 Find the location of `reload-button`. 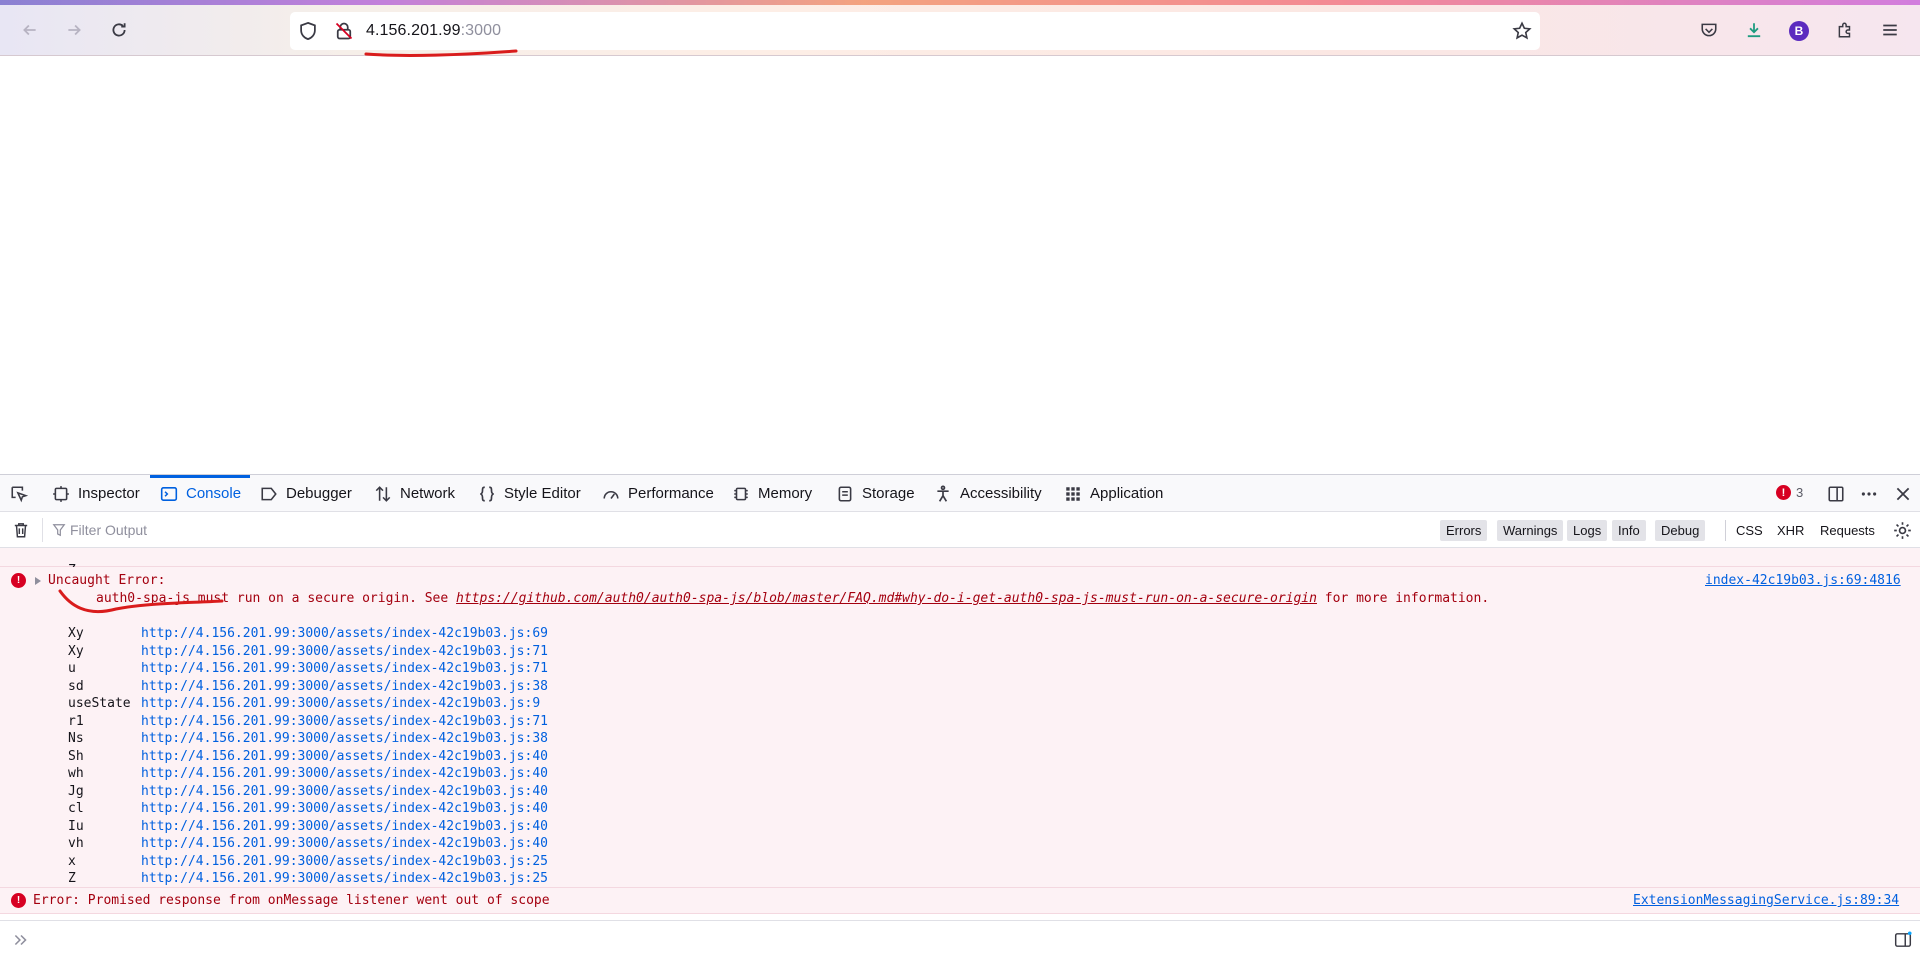

reload-button is located at coordinates (119, 30).